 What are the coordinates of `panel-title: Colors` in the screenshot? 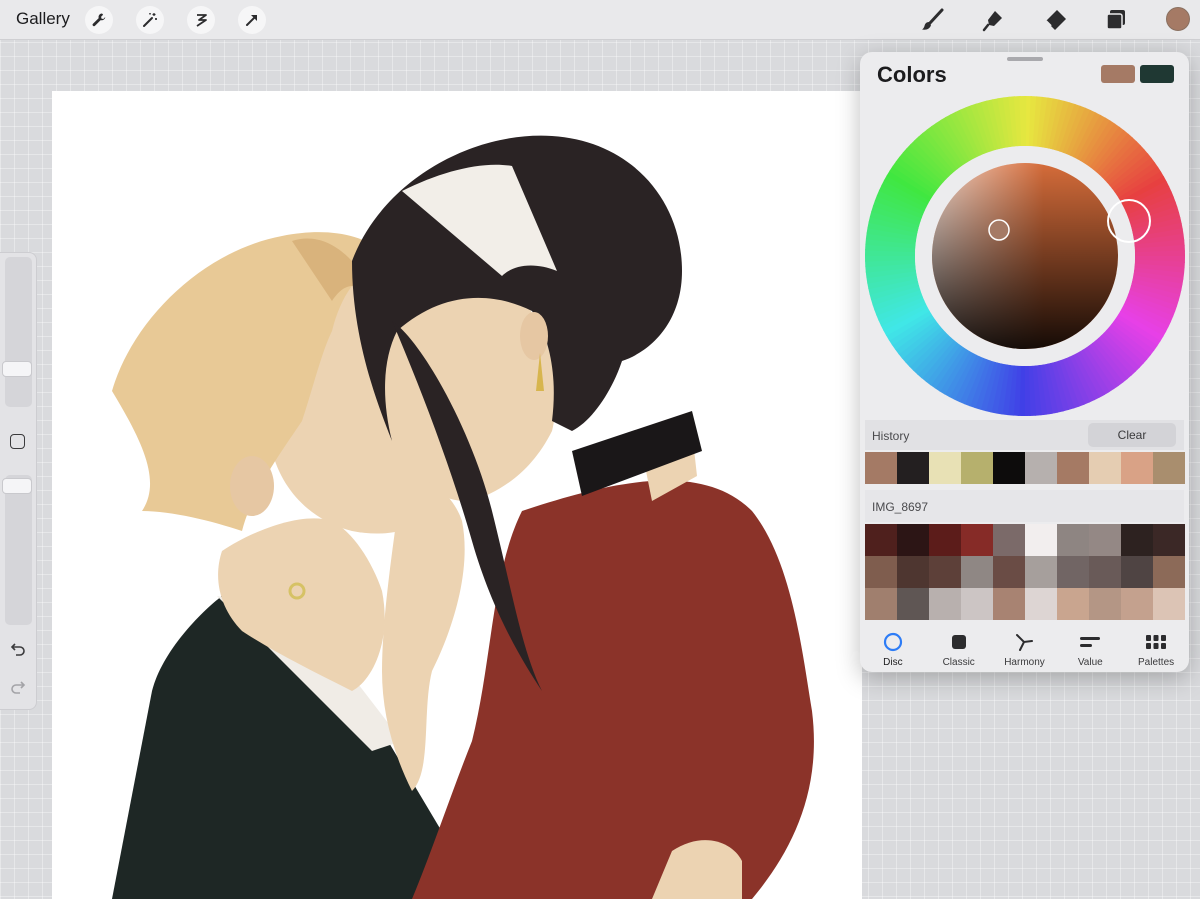 It's located at (912, 74).